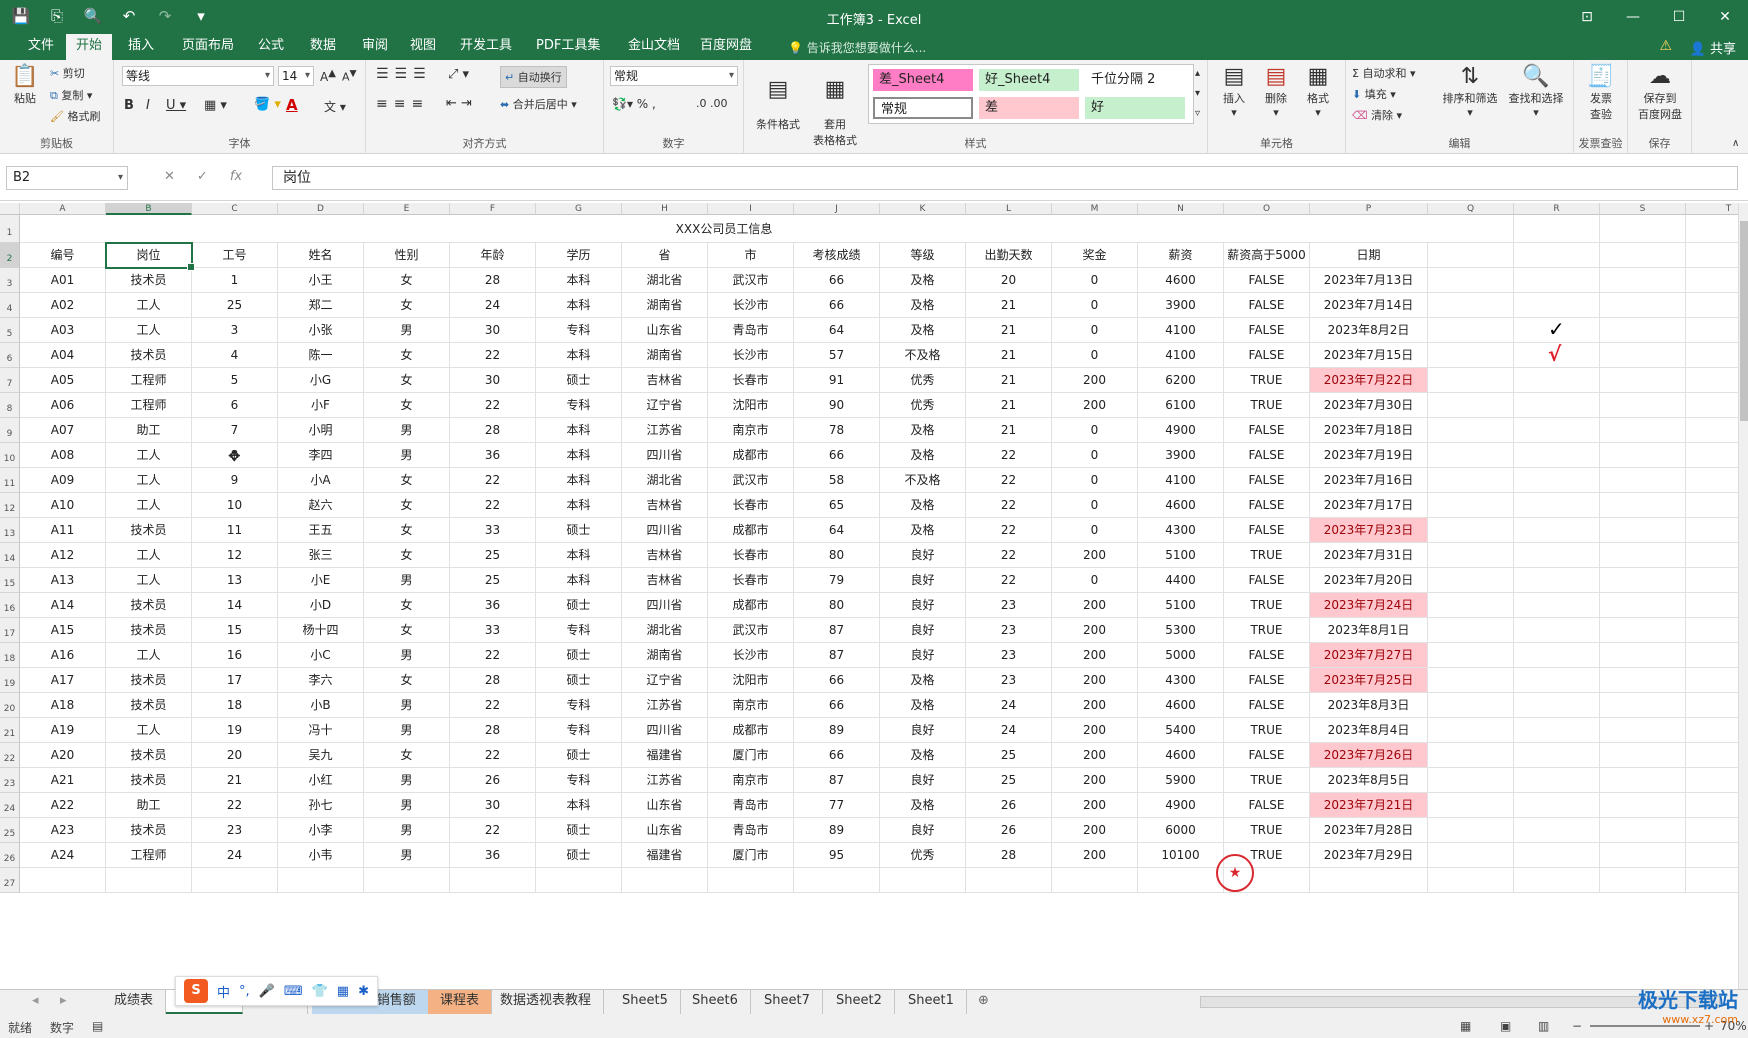  I want to click on font-size-combo: 14, so click(296, 76).